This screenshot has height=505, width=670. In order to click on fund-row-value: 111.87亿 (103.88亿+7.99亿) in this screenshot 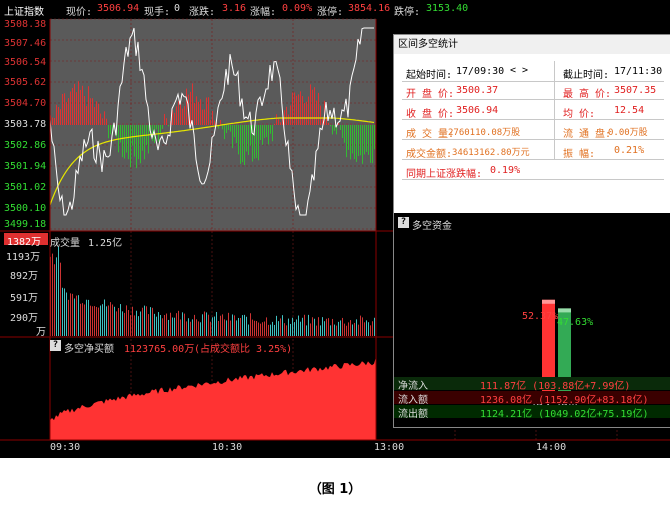, I will do `click(555, 386)`.